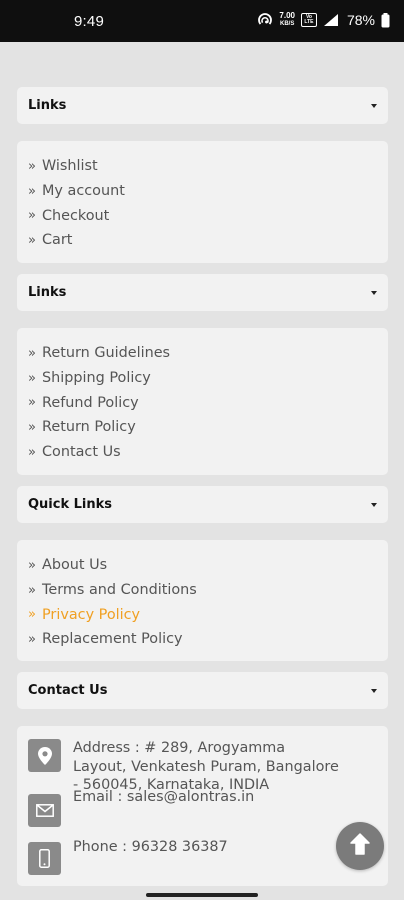 This screenshot has height=900, width=404. Describe the element at coordinates (208, 807) in the screenshot. I see `contact-email: Email : sales@alontras.in` at that location.